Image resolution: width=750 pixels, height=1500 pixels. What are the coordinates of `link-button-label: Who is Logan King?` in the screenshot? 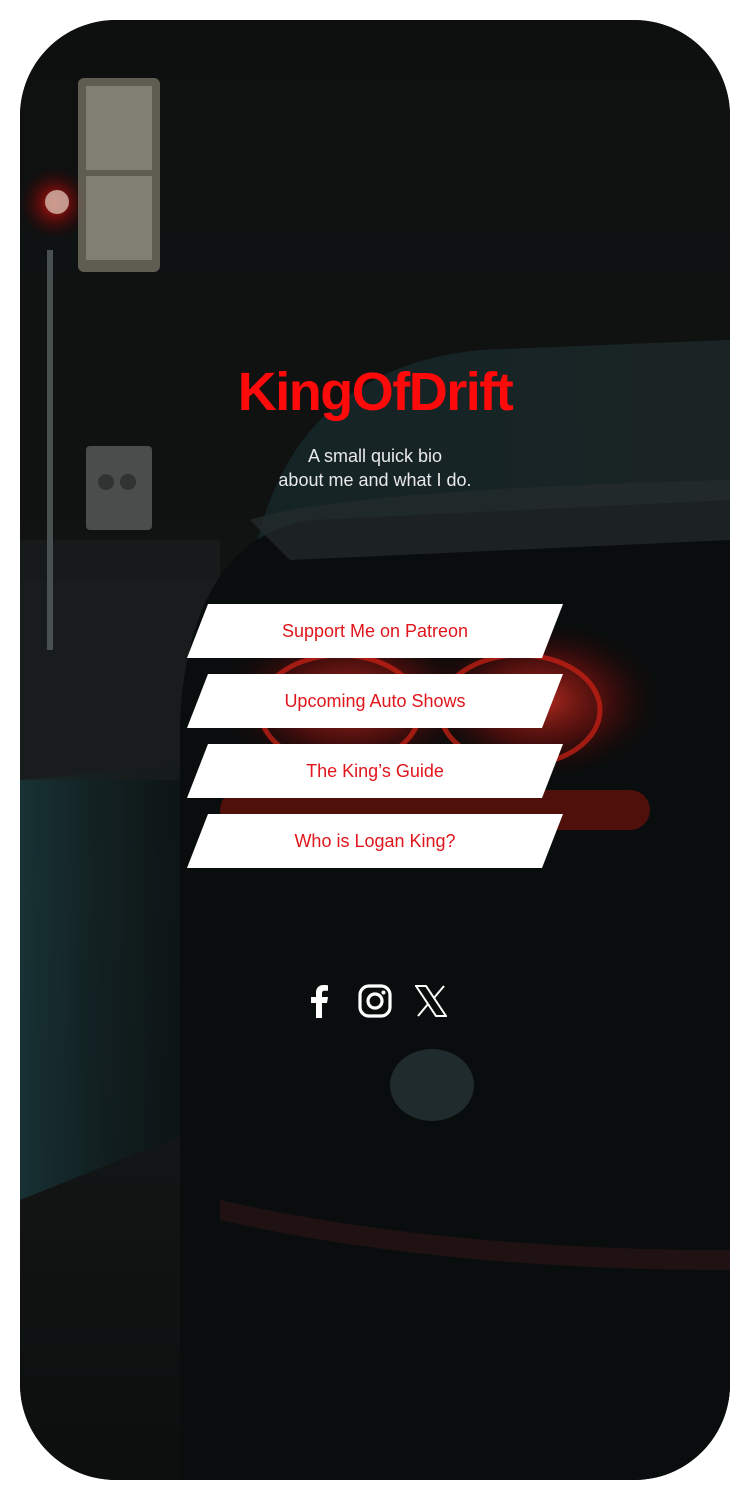 It's located at (375, 840).